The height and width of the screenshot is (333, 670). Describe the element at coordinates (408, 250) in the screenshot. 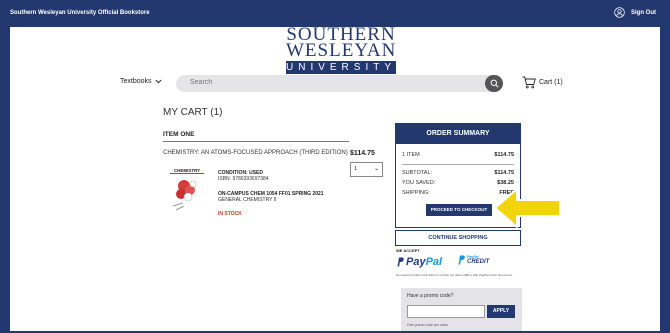

I see `we-accept-label: WE ACCEPT` at that location.